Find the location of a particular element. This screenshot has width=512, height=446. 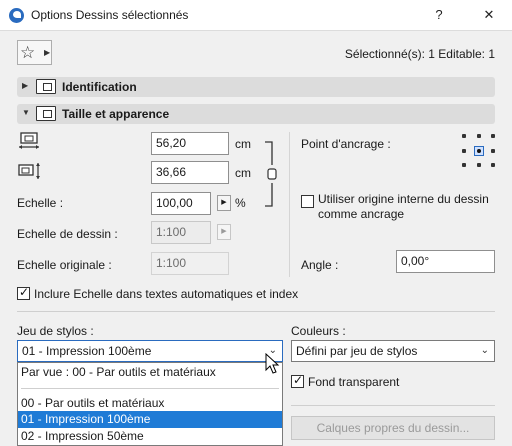

size-appearance-icon is located at coordinates (46, 113).